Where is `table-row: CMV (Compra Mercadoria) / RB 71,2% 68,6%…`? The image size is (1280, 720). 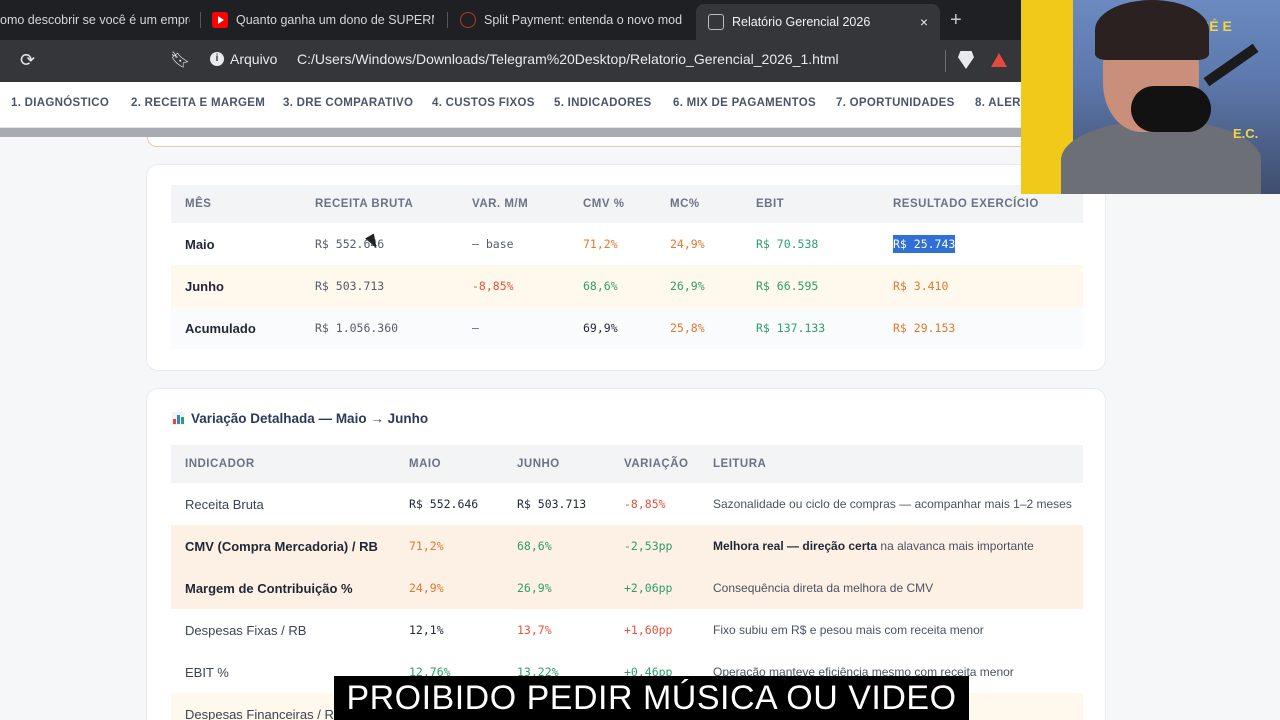
table-row: CMV (Compra Mercadoria) / RB 71,2% 68,6%… is located at coordinates (627, 546).